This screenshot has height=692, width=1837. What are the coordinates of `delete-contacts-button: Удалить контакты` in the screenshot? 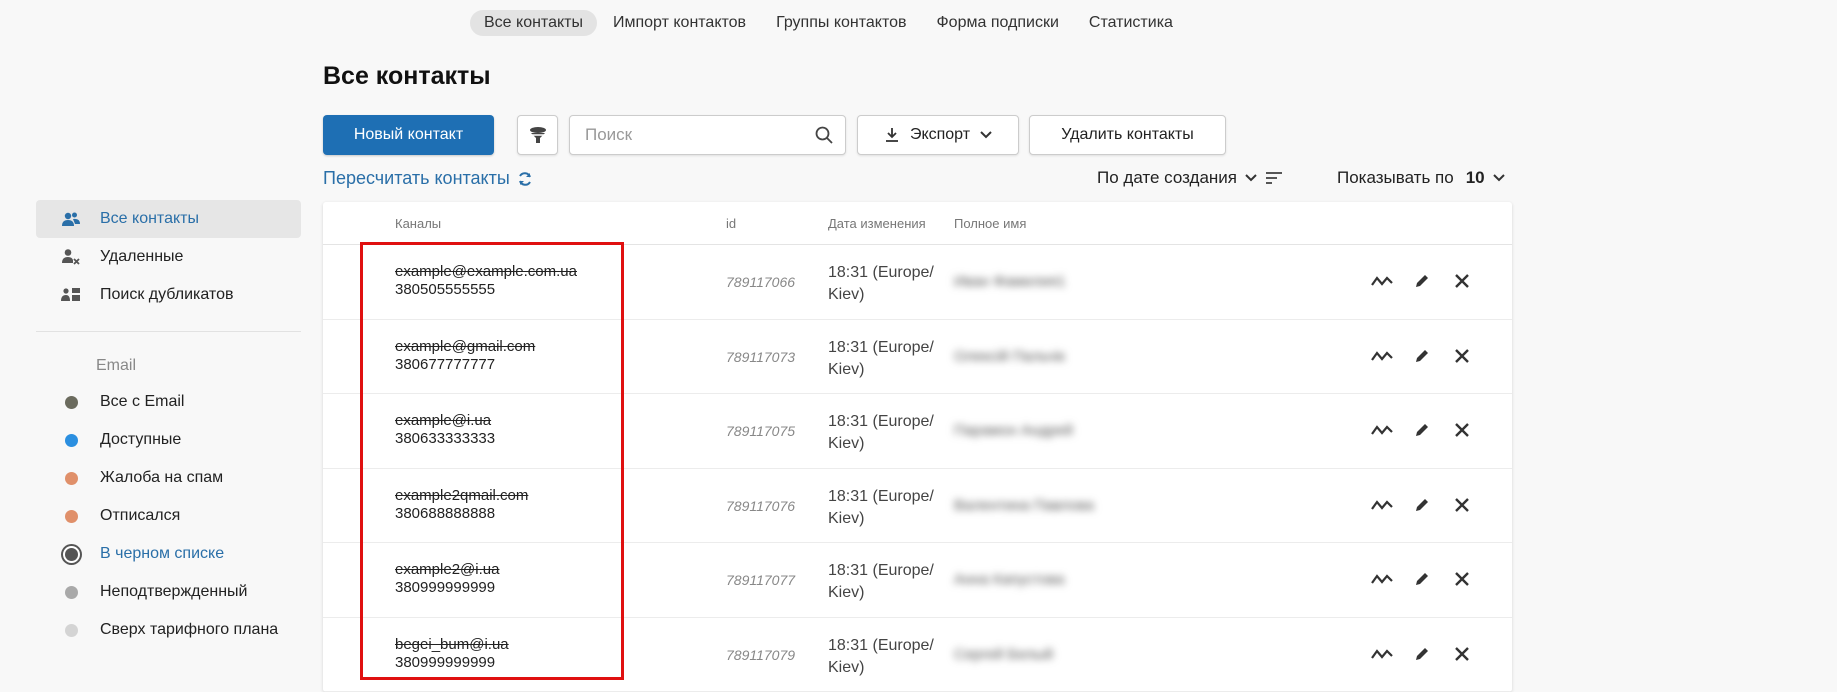 It's located at (1127, 135).